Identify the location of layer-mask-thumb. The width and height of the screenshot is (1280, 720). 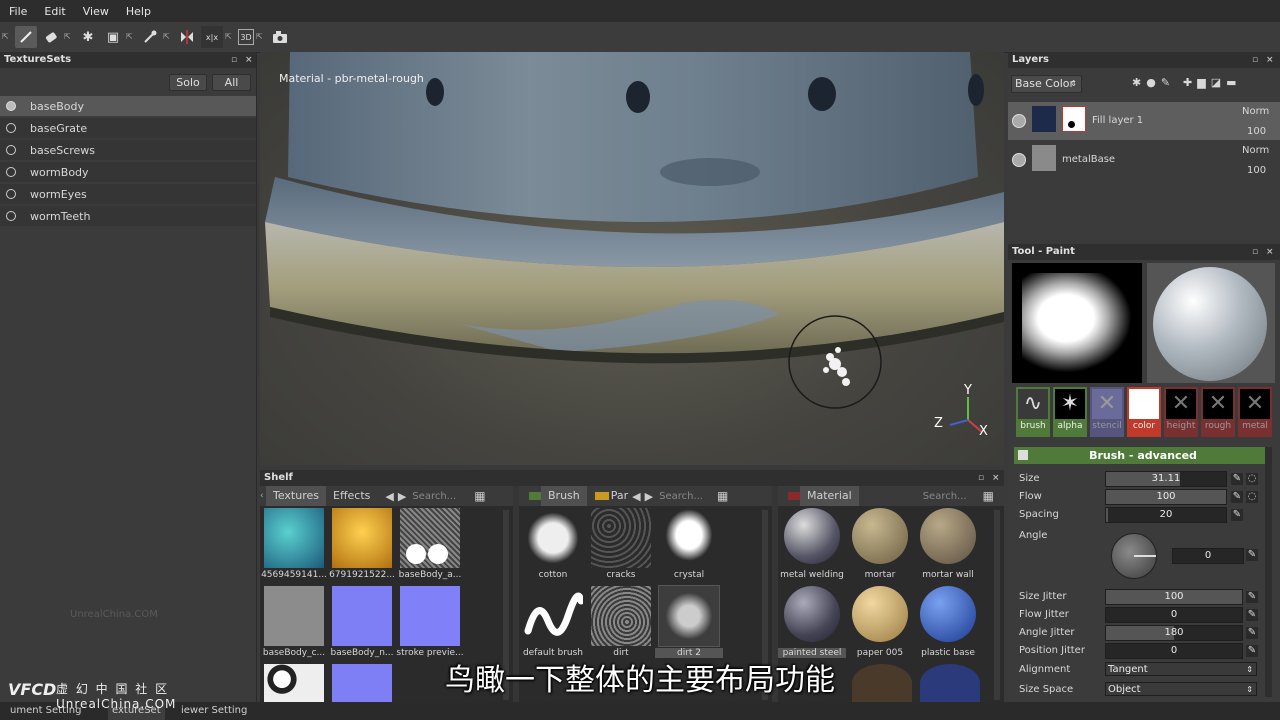
(1074, 119).